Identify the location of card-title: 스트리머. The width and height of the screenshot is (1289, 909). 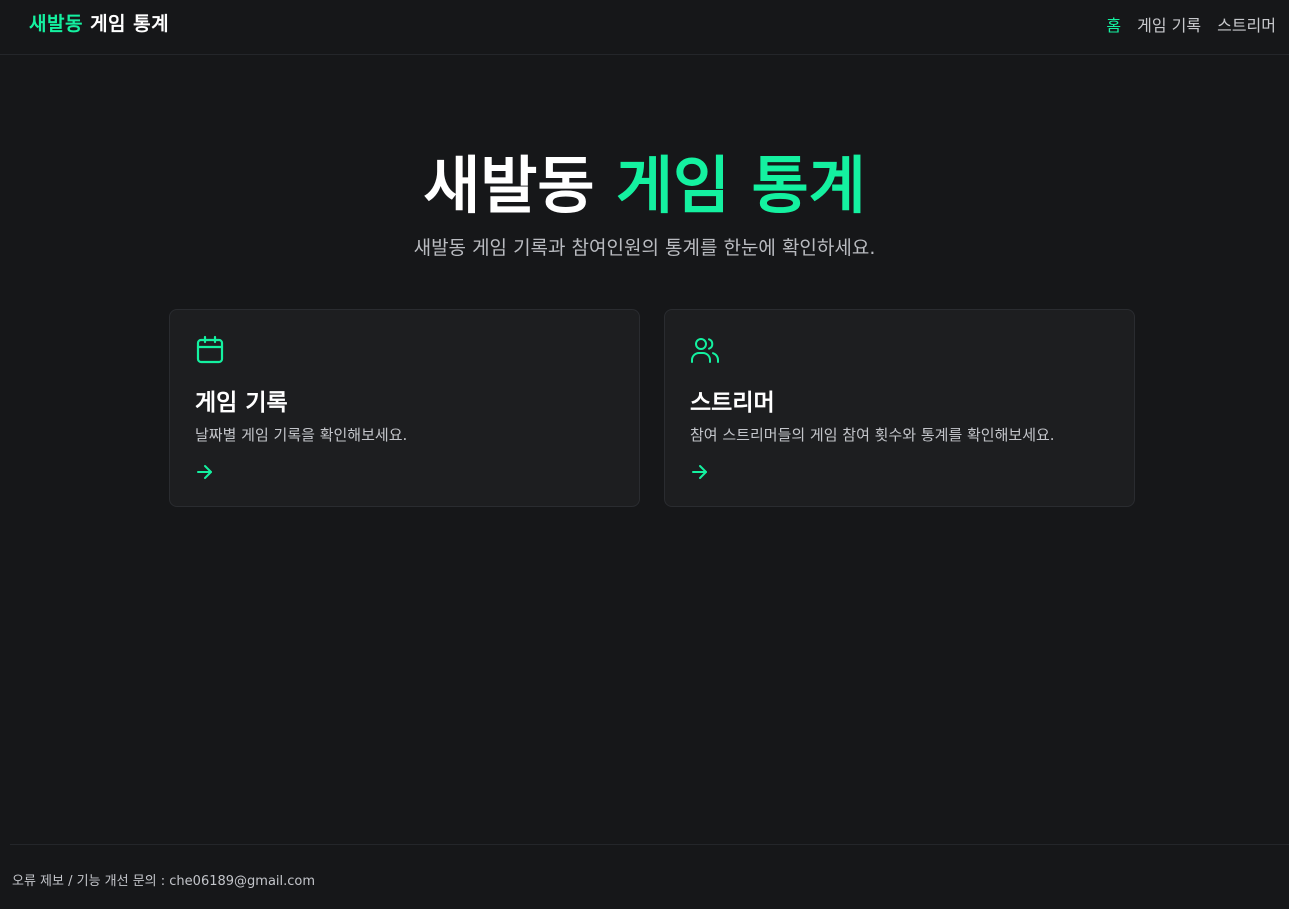
(732, 403).